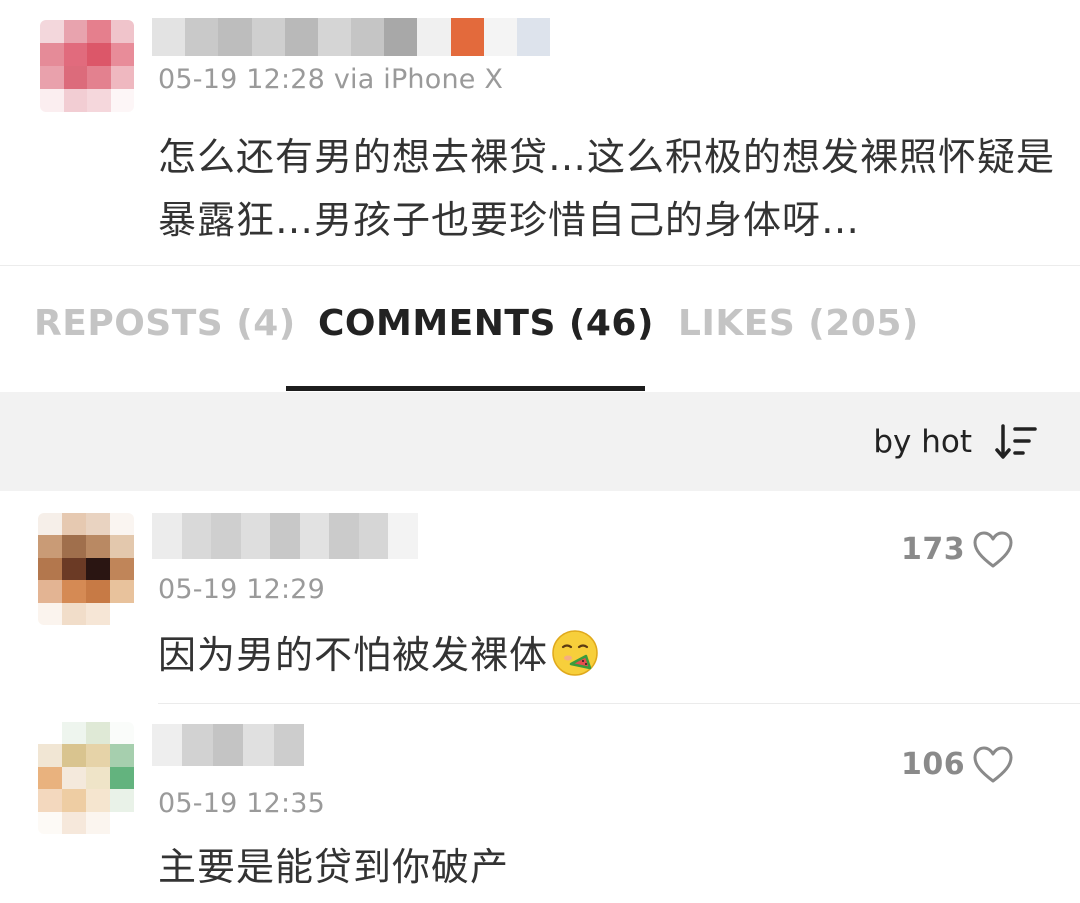 The height and width of the screenshot is (903, 1080). I want to click on tab-reposts: REPOSTS (4), so click(165, 323).